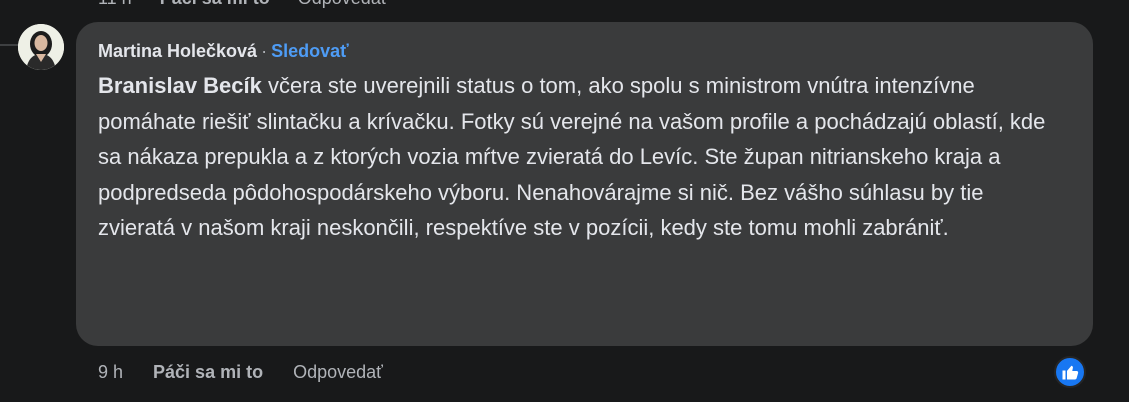 This screenshot has width=1129, height=402. What do you see at coordinates (215, 4) in the screenshot?
I see `previous-like-button: Páči sa mi to` at bounding box center [215, 4].